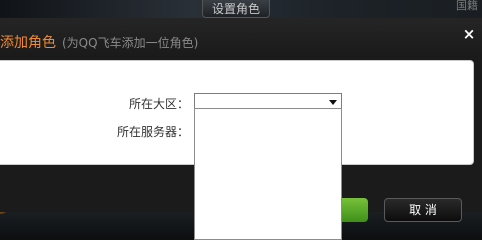 The height and width of the screenshot is (240, 482). I want to click on nationality-label: 国籍, so click(467, 6).